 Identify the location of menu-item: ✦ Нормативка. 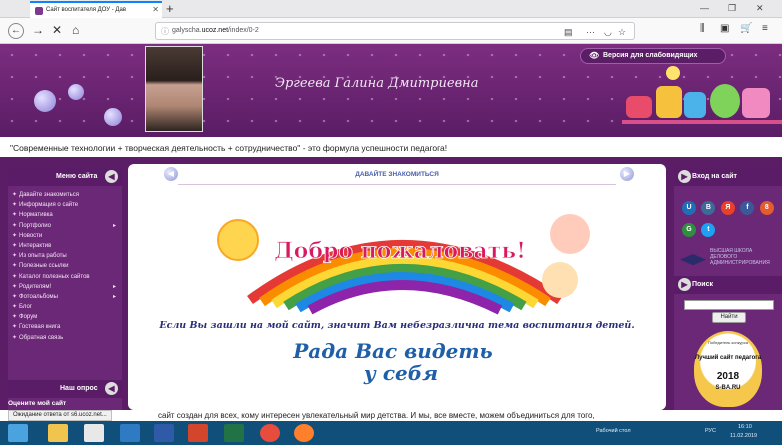
(67, 215).